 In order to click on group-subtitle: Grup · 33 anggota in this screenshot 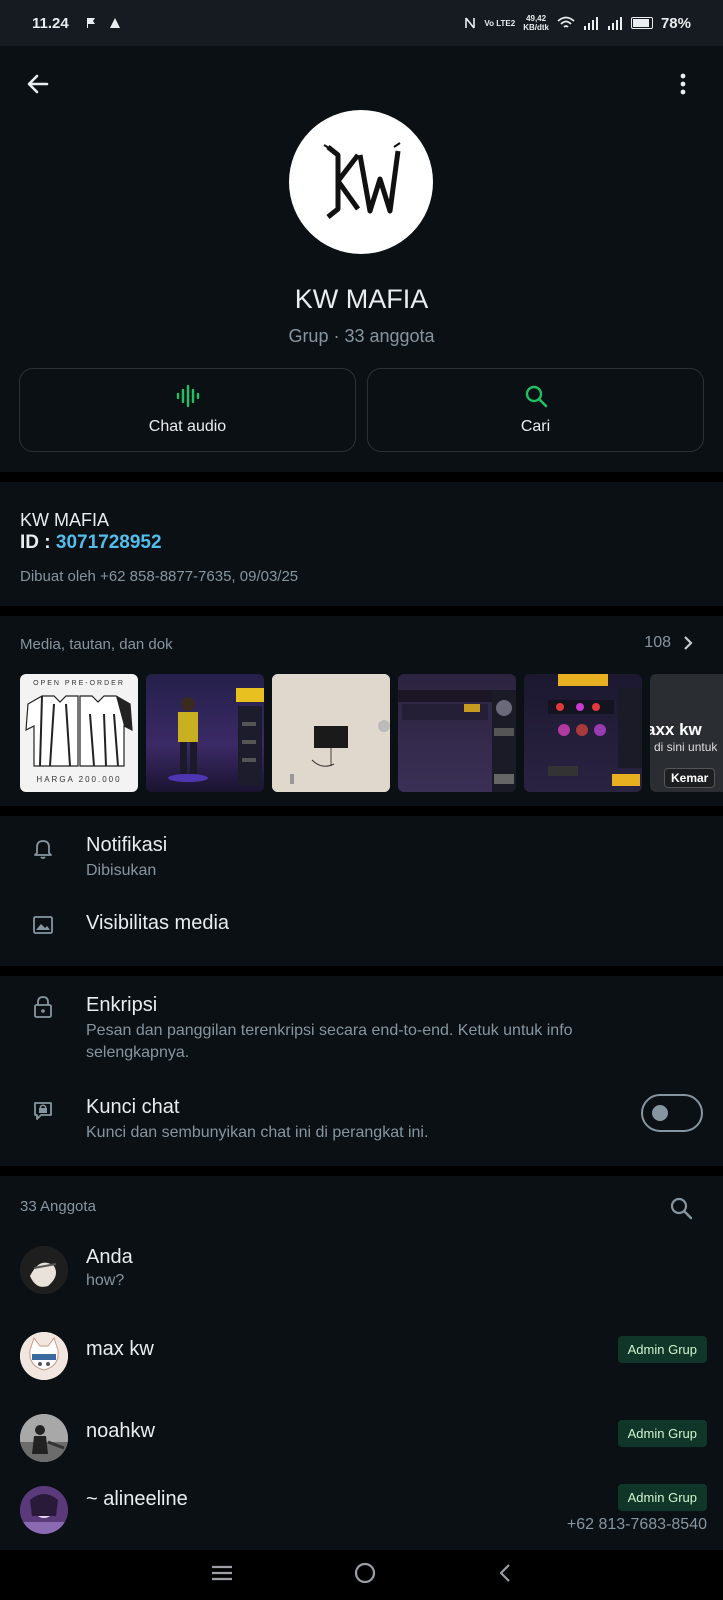, I will do `click(361, 336)`.